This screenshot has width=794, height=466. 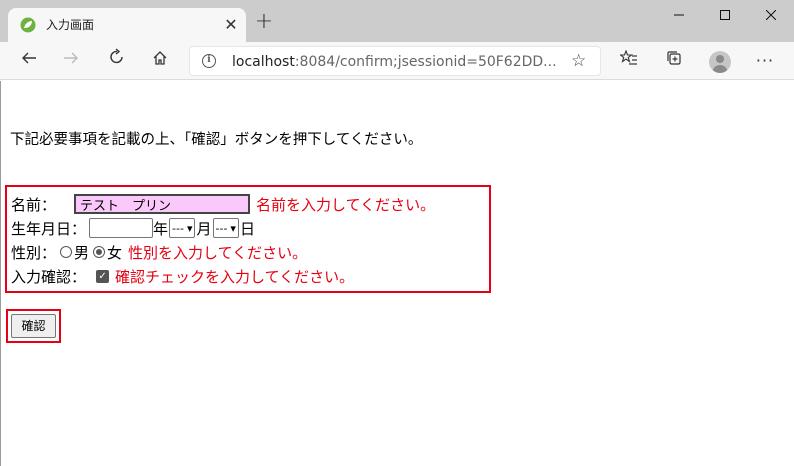 I want to click on instruction-text: 下記必要事項を記載の上、「確認」ボタンを押下してください。, so click(x=216, y=140).